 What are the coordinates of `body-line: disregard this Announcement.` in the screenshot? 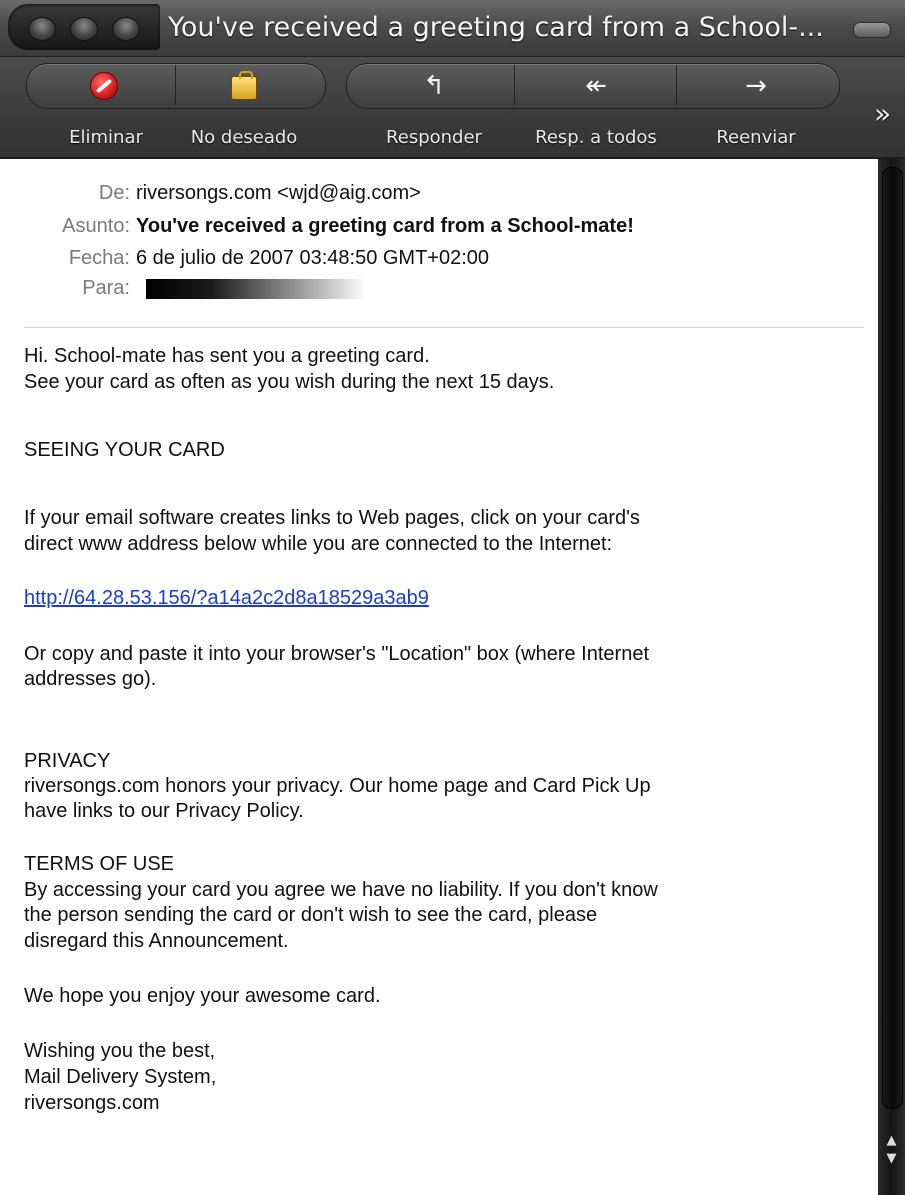 It's located at (156, 941).